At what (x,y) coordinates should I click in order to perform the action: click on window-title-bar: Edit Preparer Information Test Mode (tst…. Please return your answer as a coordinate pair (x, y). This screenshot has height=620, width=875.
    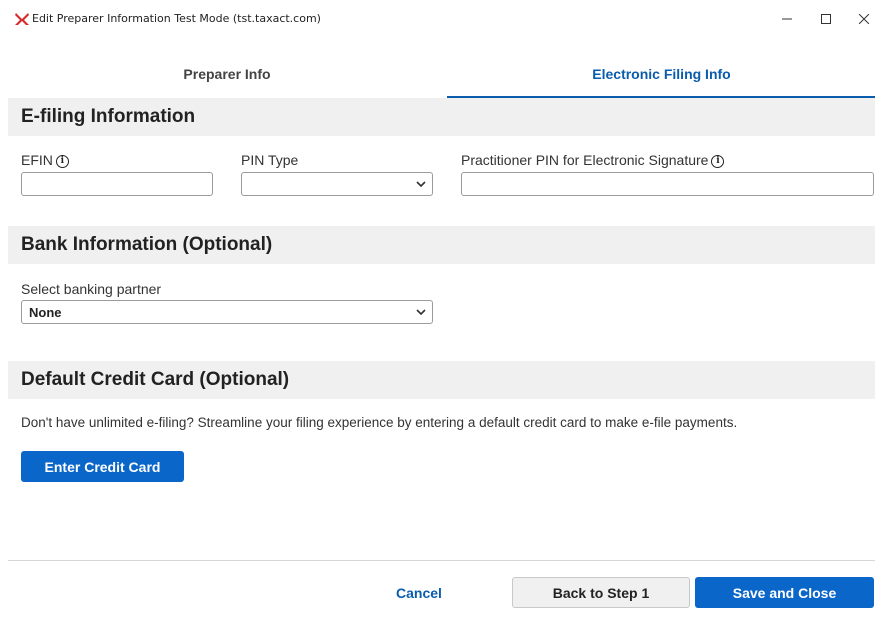
    Looking at the image, I should click on (437, 18).